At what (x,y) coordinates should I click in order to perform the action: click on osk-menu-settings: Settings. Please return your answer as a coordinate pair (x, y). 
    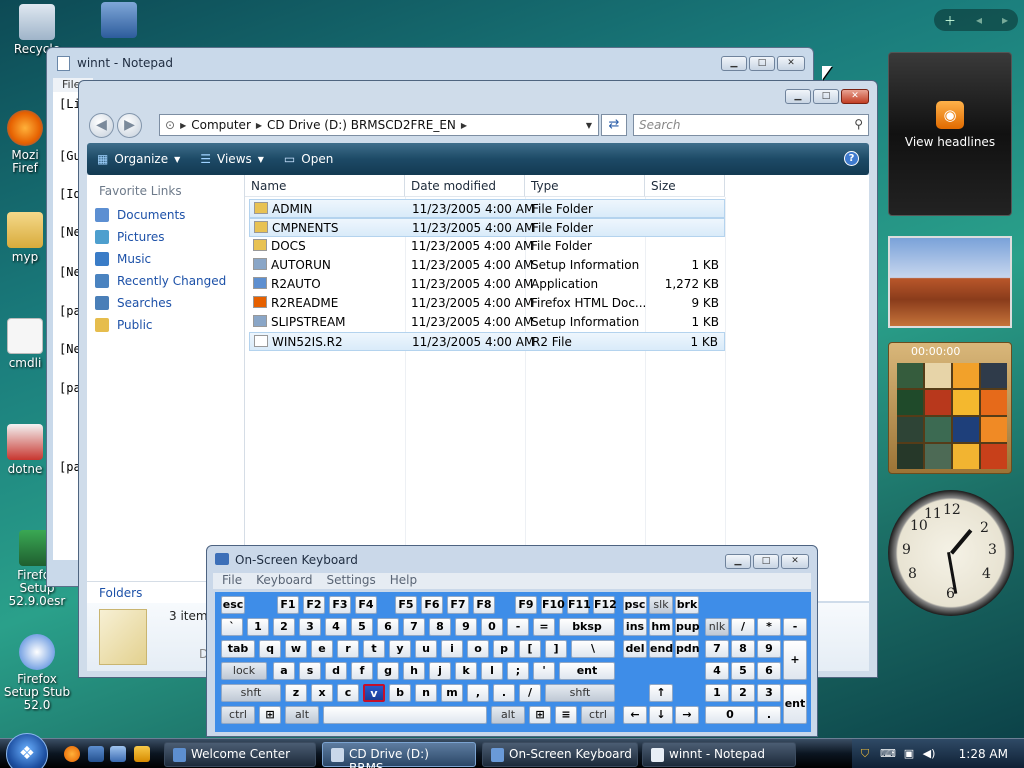
    Looking at the image, I should click on (351, 581).